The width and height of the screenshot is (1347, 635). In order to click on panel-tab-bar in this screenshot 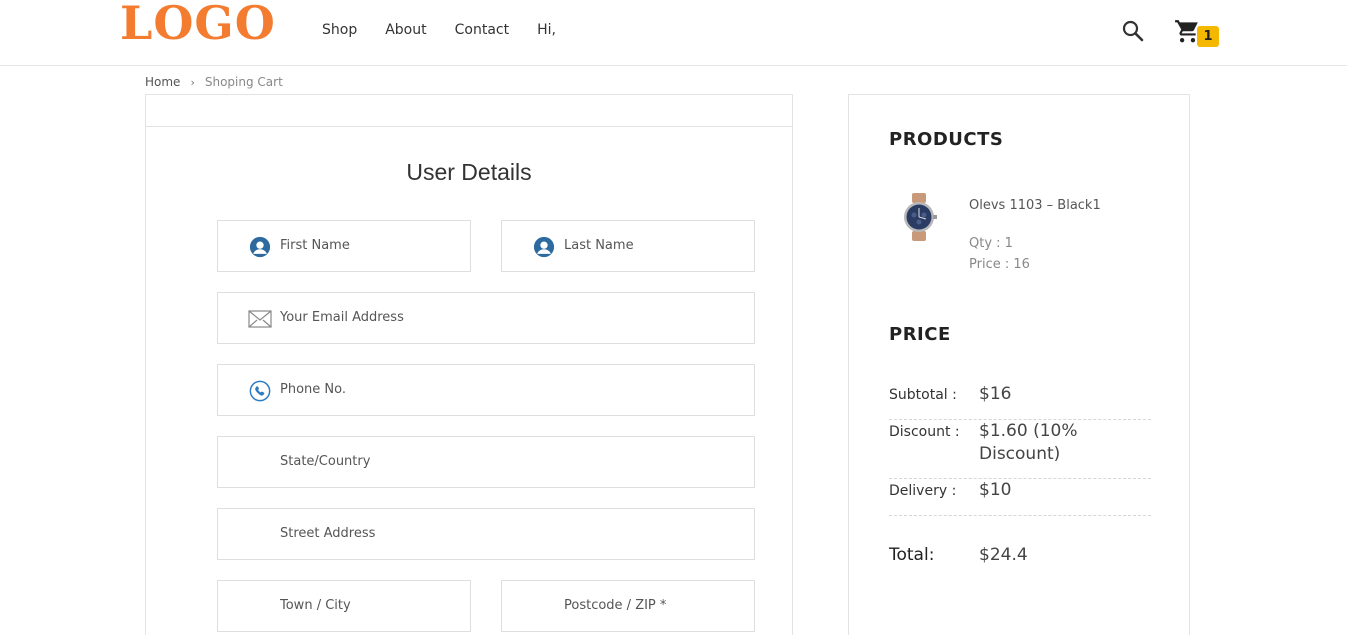, I will do `click(469, 111)`.